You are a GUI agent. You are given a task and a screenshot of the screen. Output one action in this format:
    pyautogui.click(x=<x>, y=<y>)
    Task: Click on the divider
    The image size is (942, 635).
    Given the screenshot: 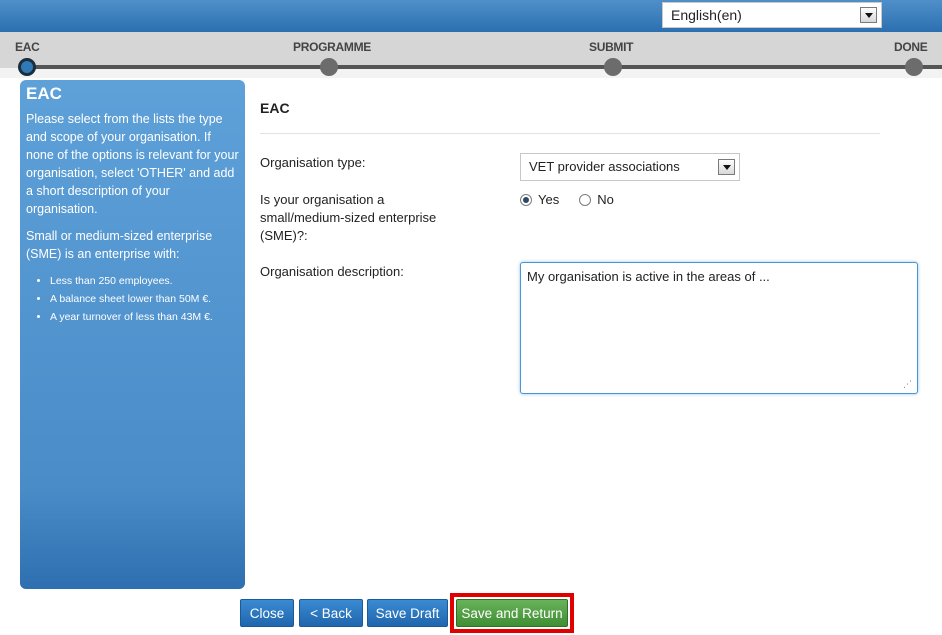 What is the action you would take?
    pyautogui.click(x=570, y=133)
    